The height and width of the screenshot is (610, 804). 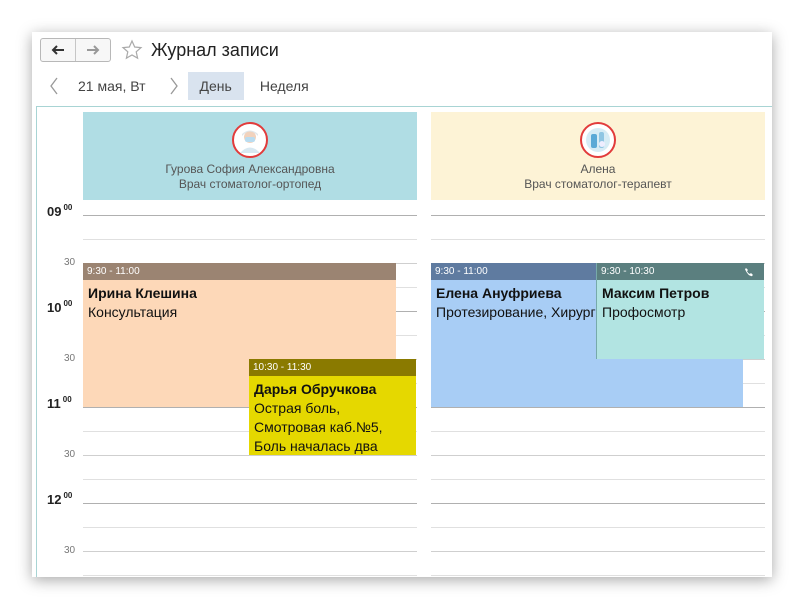 I want to click on resource-role: Врач стоматолог-терапевт, so click(x=598, y=184).